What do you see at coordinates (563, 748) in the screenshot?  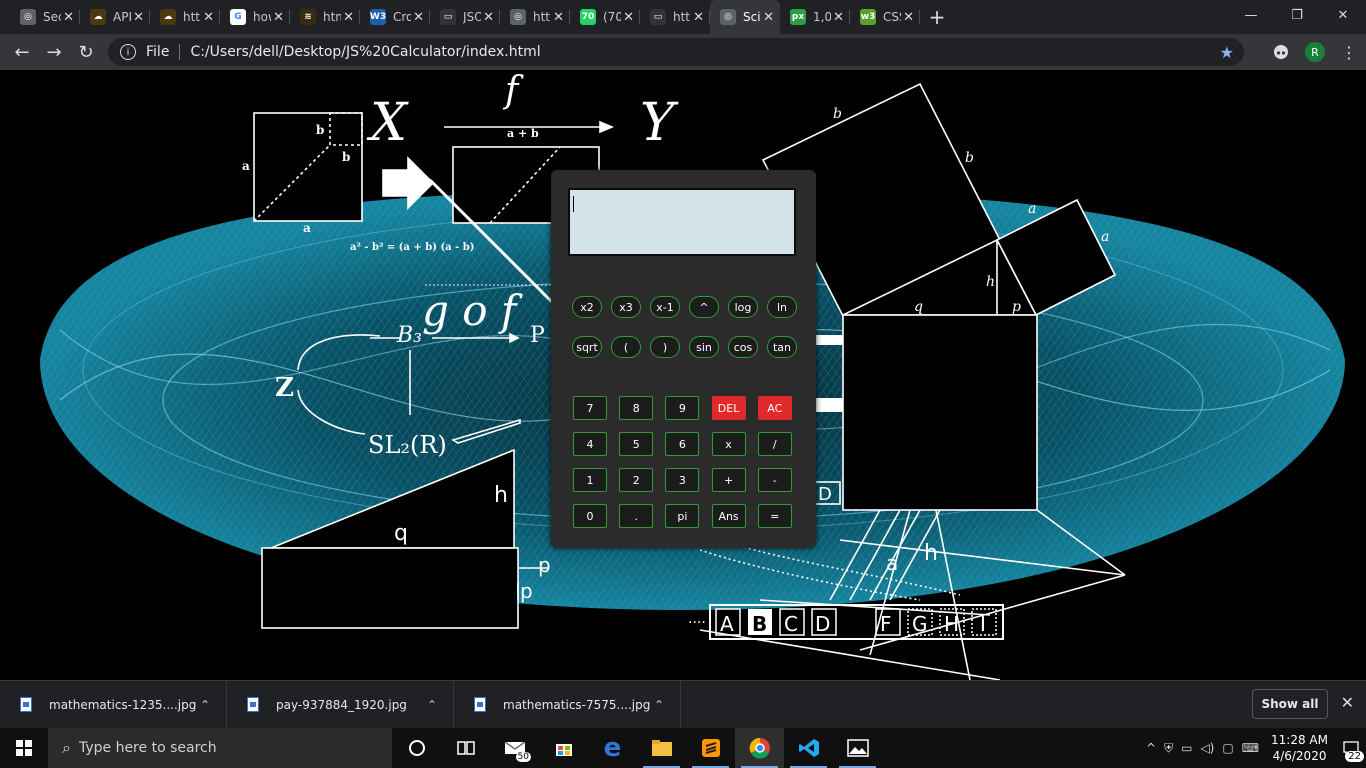 I see `store-icon` at bounding box center [563, 748].